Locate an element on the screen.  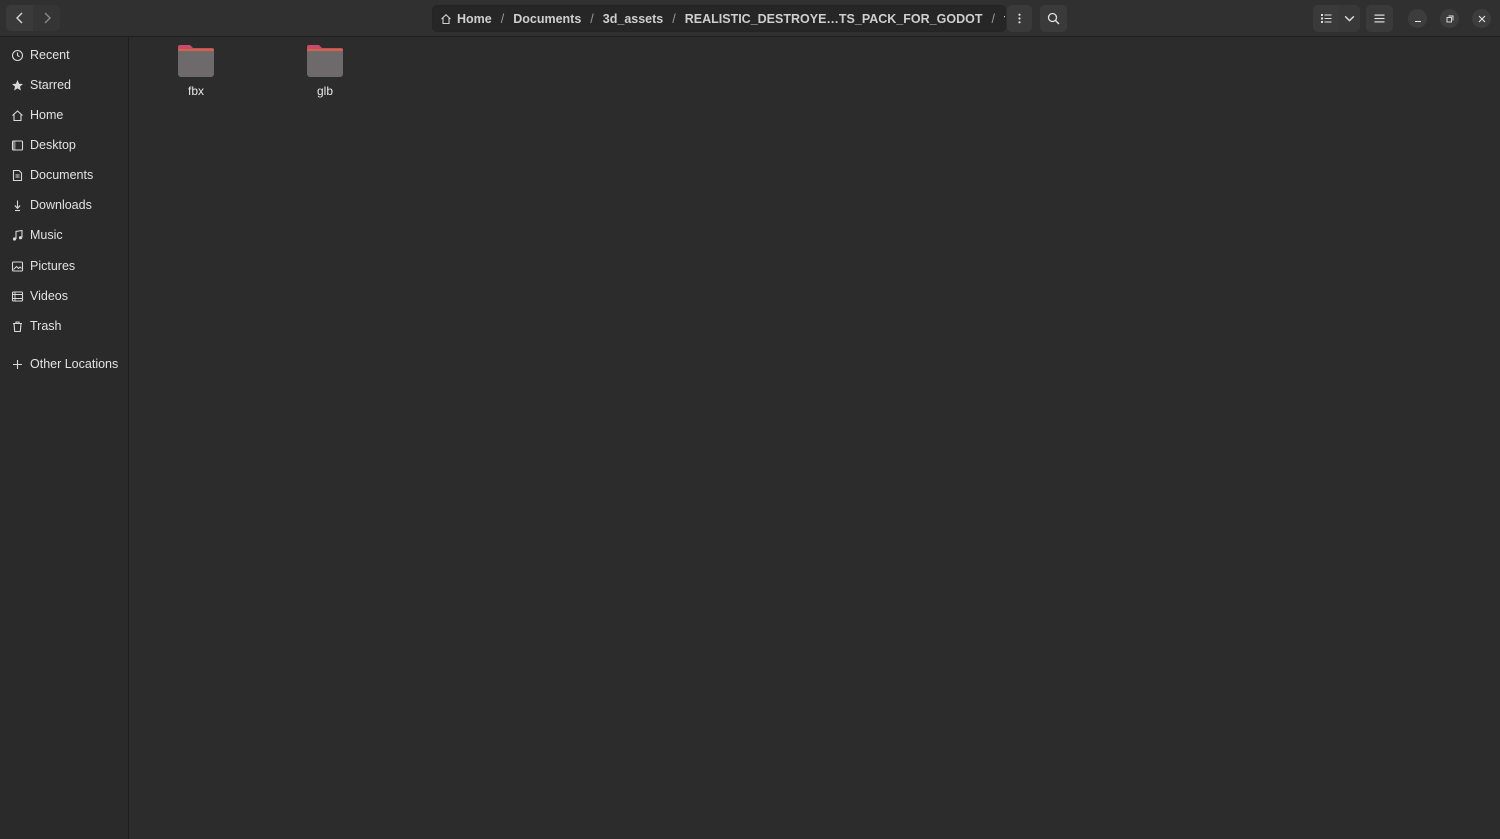
path-menu-button is located at coordinates (1019, 18).